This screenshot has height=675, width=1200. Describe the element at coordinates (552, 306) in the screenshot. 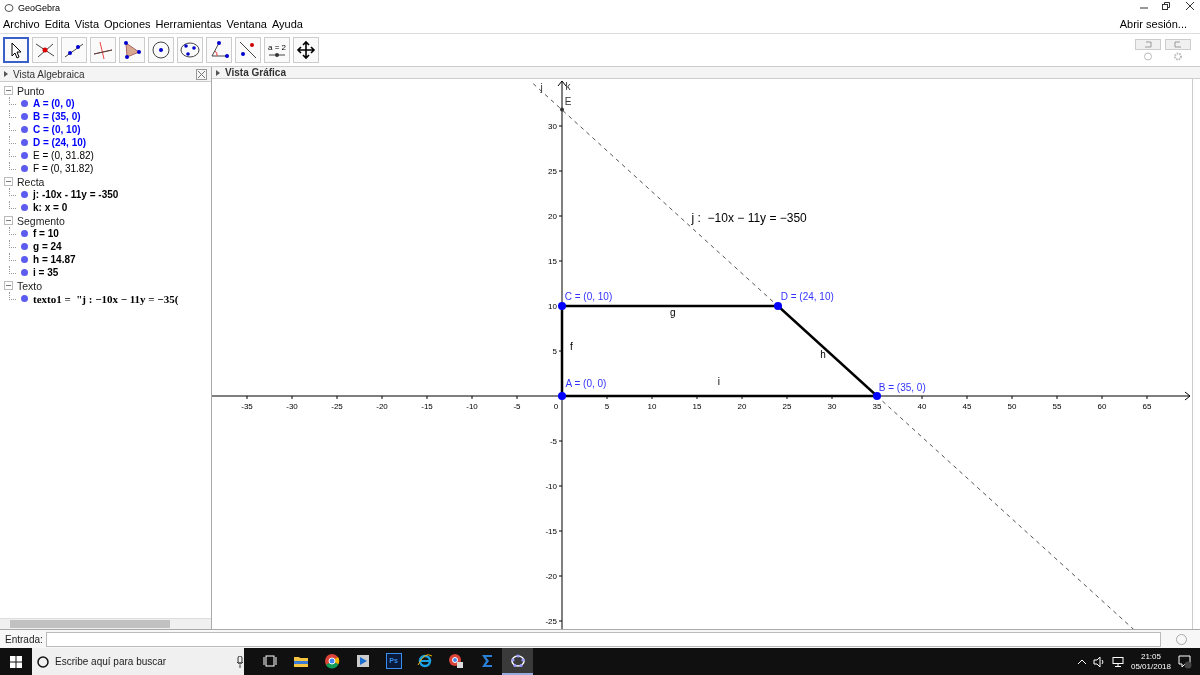

I see `y-tick-label: 10` at that location.